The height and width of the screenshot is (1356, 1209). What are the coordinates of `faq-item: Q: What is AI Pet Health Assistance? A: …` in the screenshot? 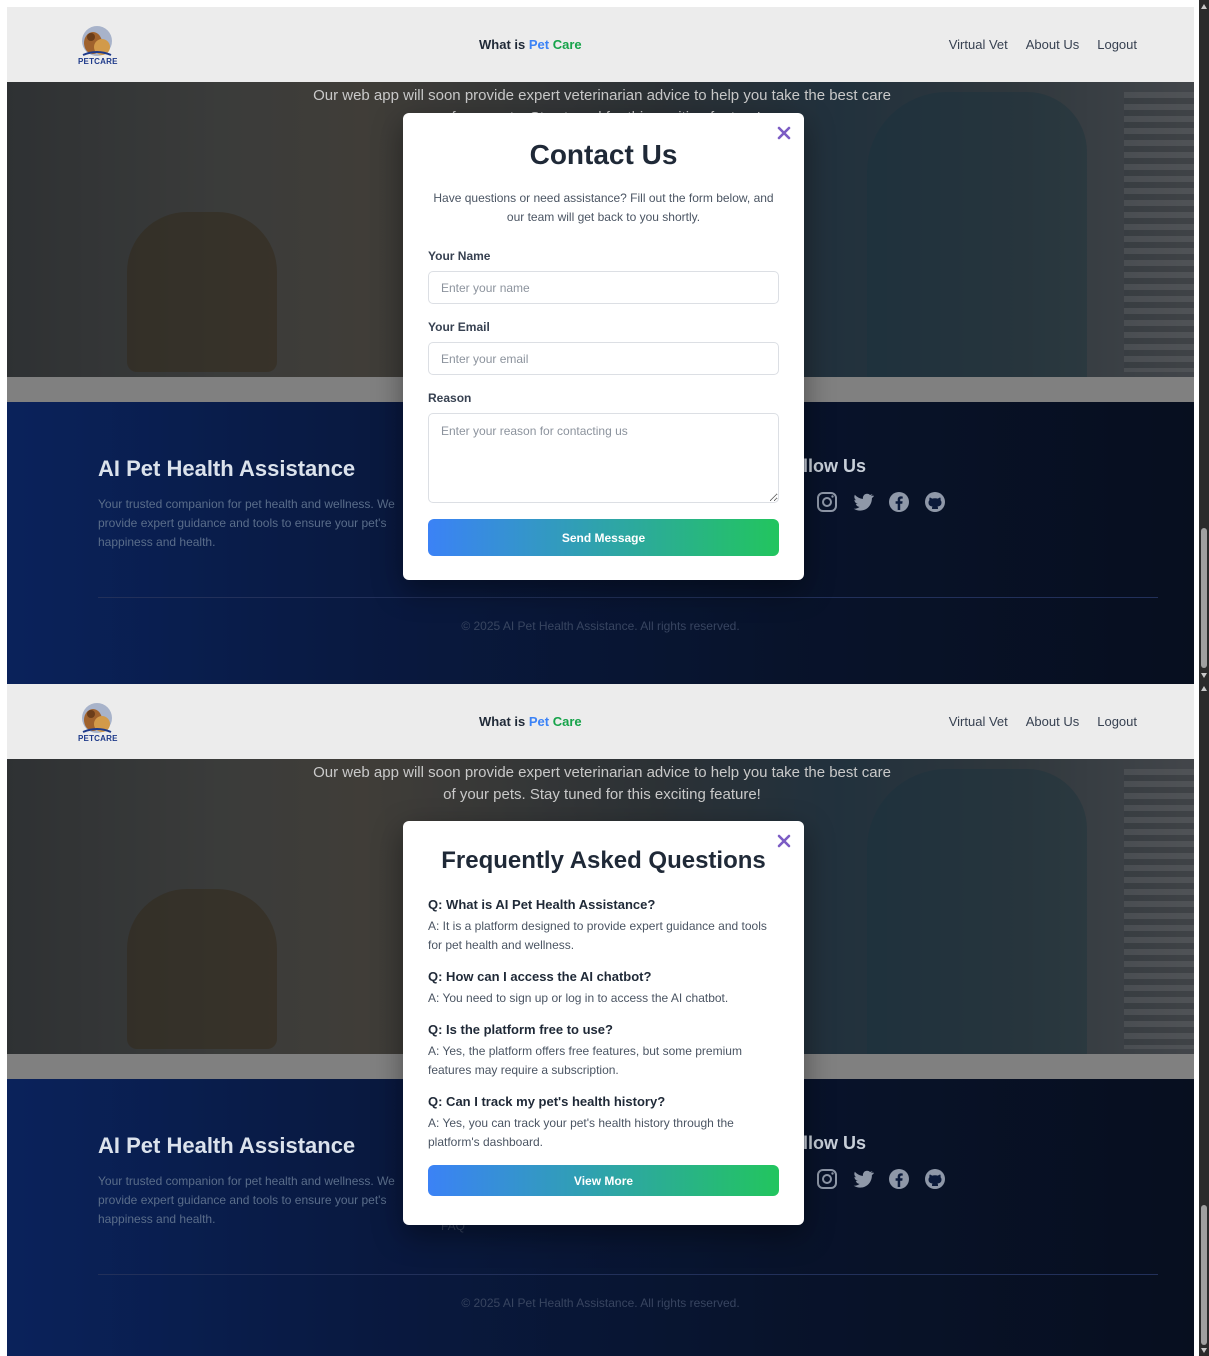 It's located at (603, 926).